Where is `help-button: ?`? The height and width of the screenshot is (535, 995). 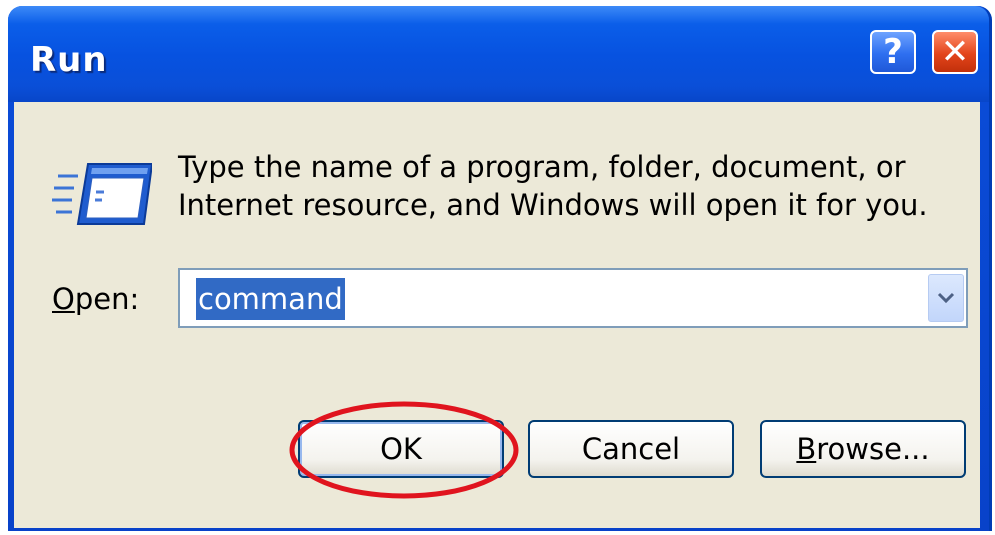 help-button: ? is located at coordinates (893, 52).